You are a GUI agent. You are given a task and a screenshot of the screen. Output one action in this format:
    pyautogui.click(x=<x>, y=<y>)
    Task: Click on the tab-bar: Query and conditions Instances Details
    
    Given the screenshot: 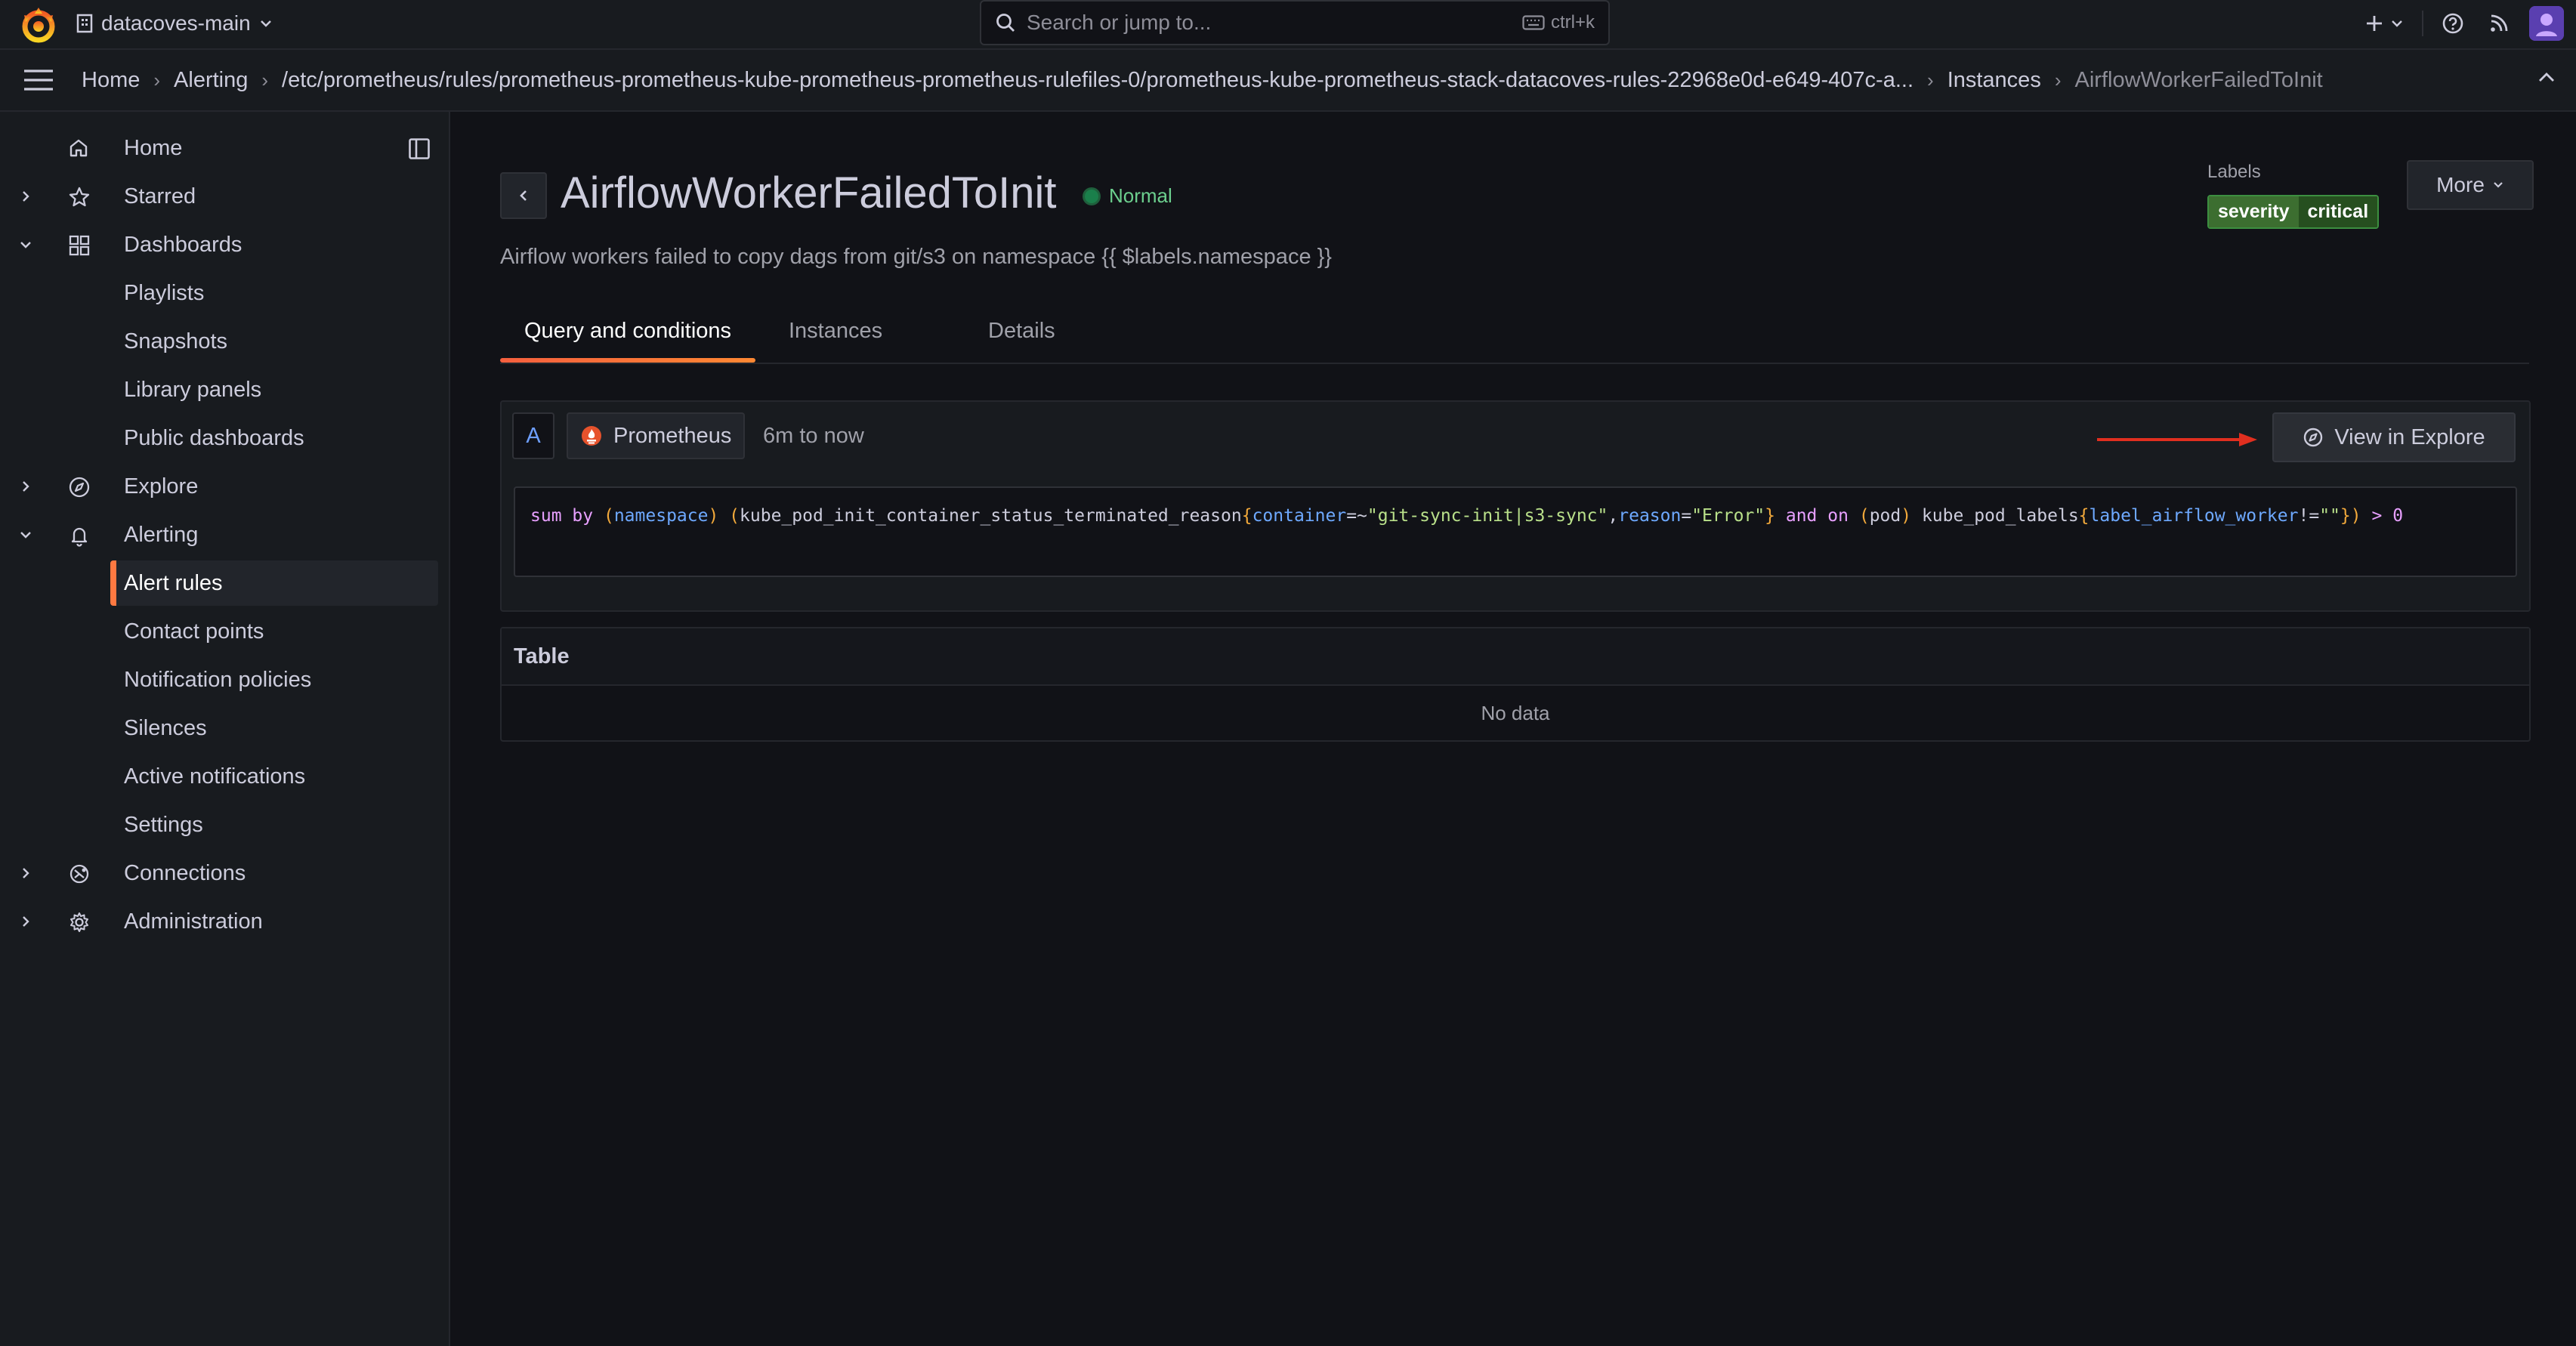 What is the action you would take?
    pyautogui.click(x=1514, y=332)
    